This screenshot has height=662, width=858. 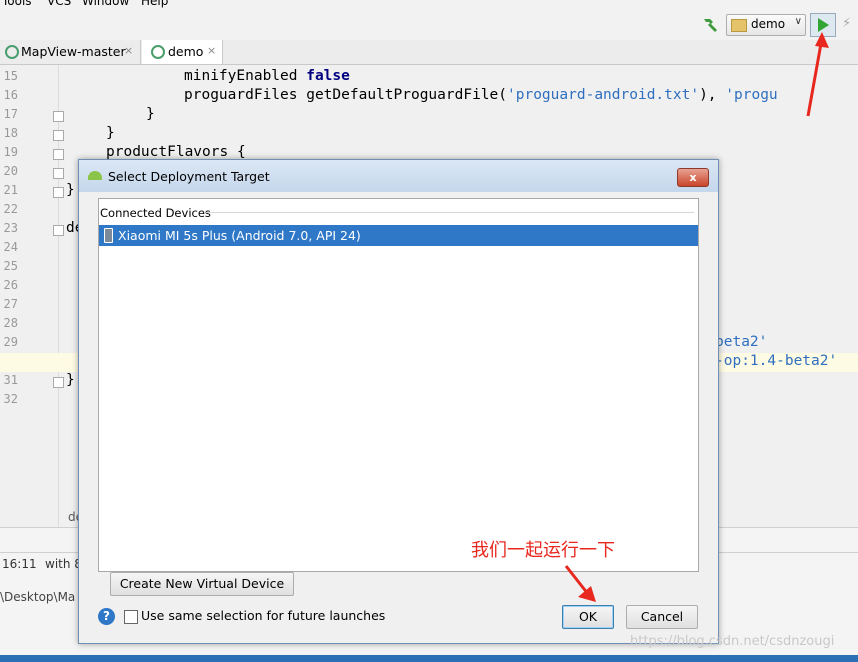 I want to click on watermark: https://blog.csdn.net/csdnzougi, so click(x=732, y=641).